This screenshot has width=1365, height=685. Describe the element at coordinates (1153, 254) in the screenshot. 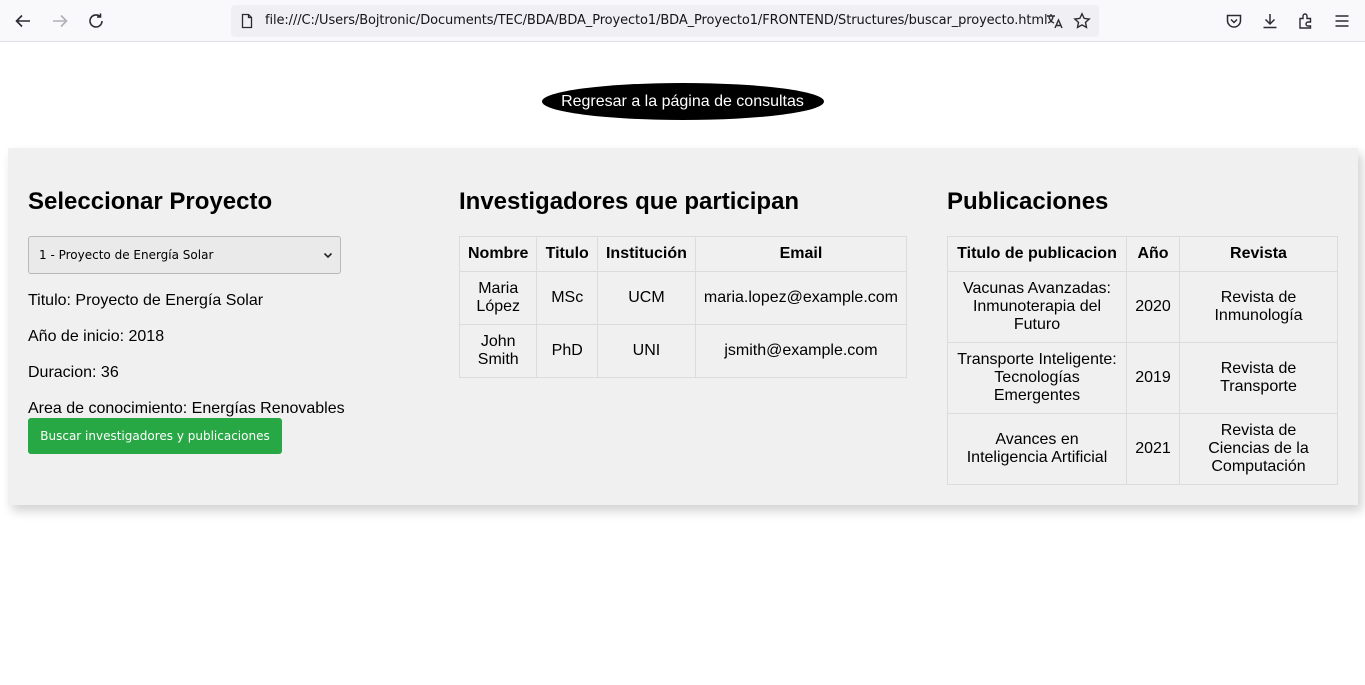

I see `column-header: Año` at that location.